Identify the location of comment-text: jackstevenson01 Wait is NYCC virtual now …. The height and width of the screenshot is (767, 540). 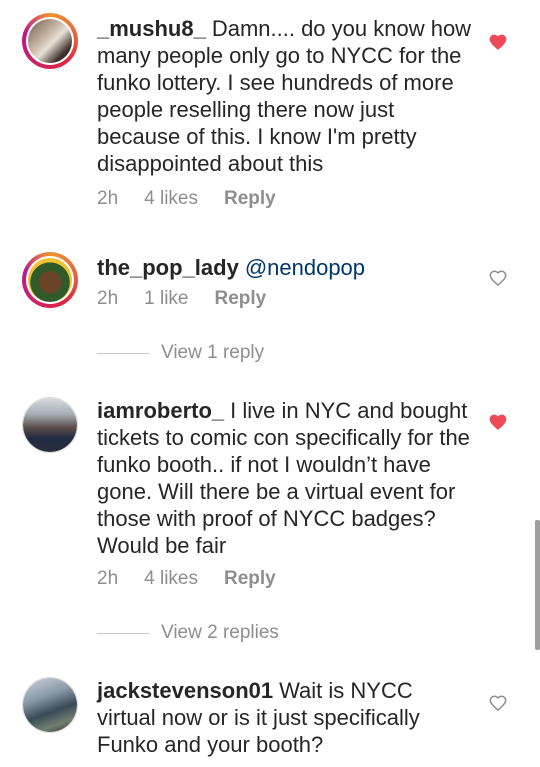
(287, 717).